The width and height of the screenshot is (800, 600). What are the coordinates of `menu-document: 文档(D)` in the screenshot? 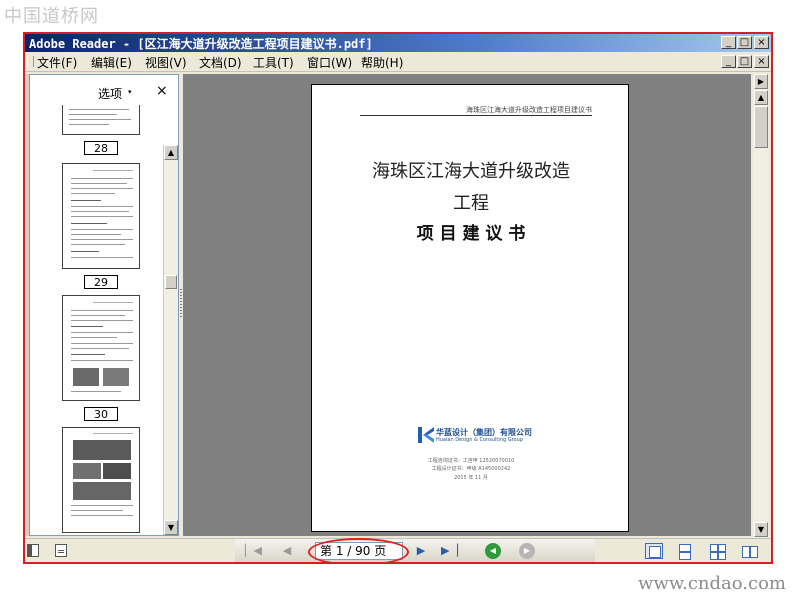 It's located at (220, 62).